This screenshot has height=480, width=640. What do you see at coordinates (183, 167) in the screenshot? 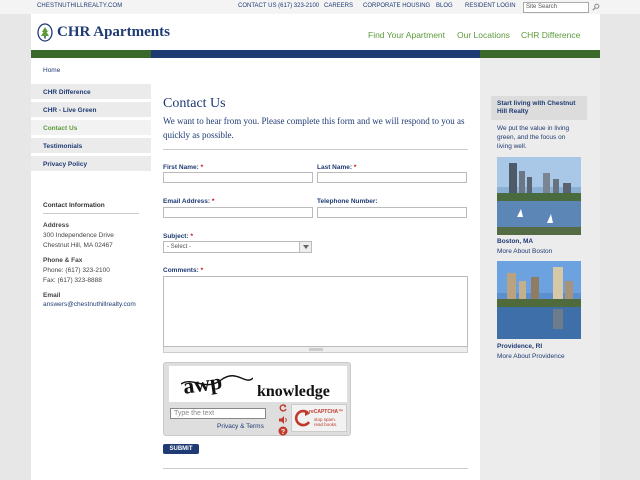
I see `first-name-label: First Name: *` at bounding box center [183, 167].